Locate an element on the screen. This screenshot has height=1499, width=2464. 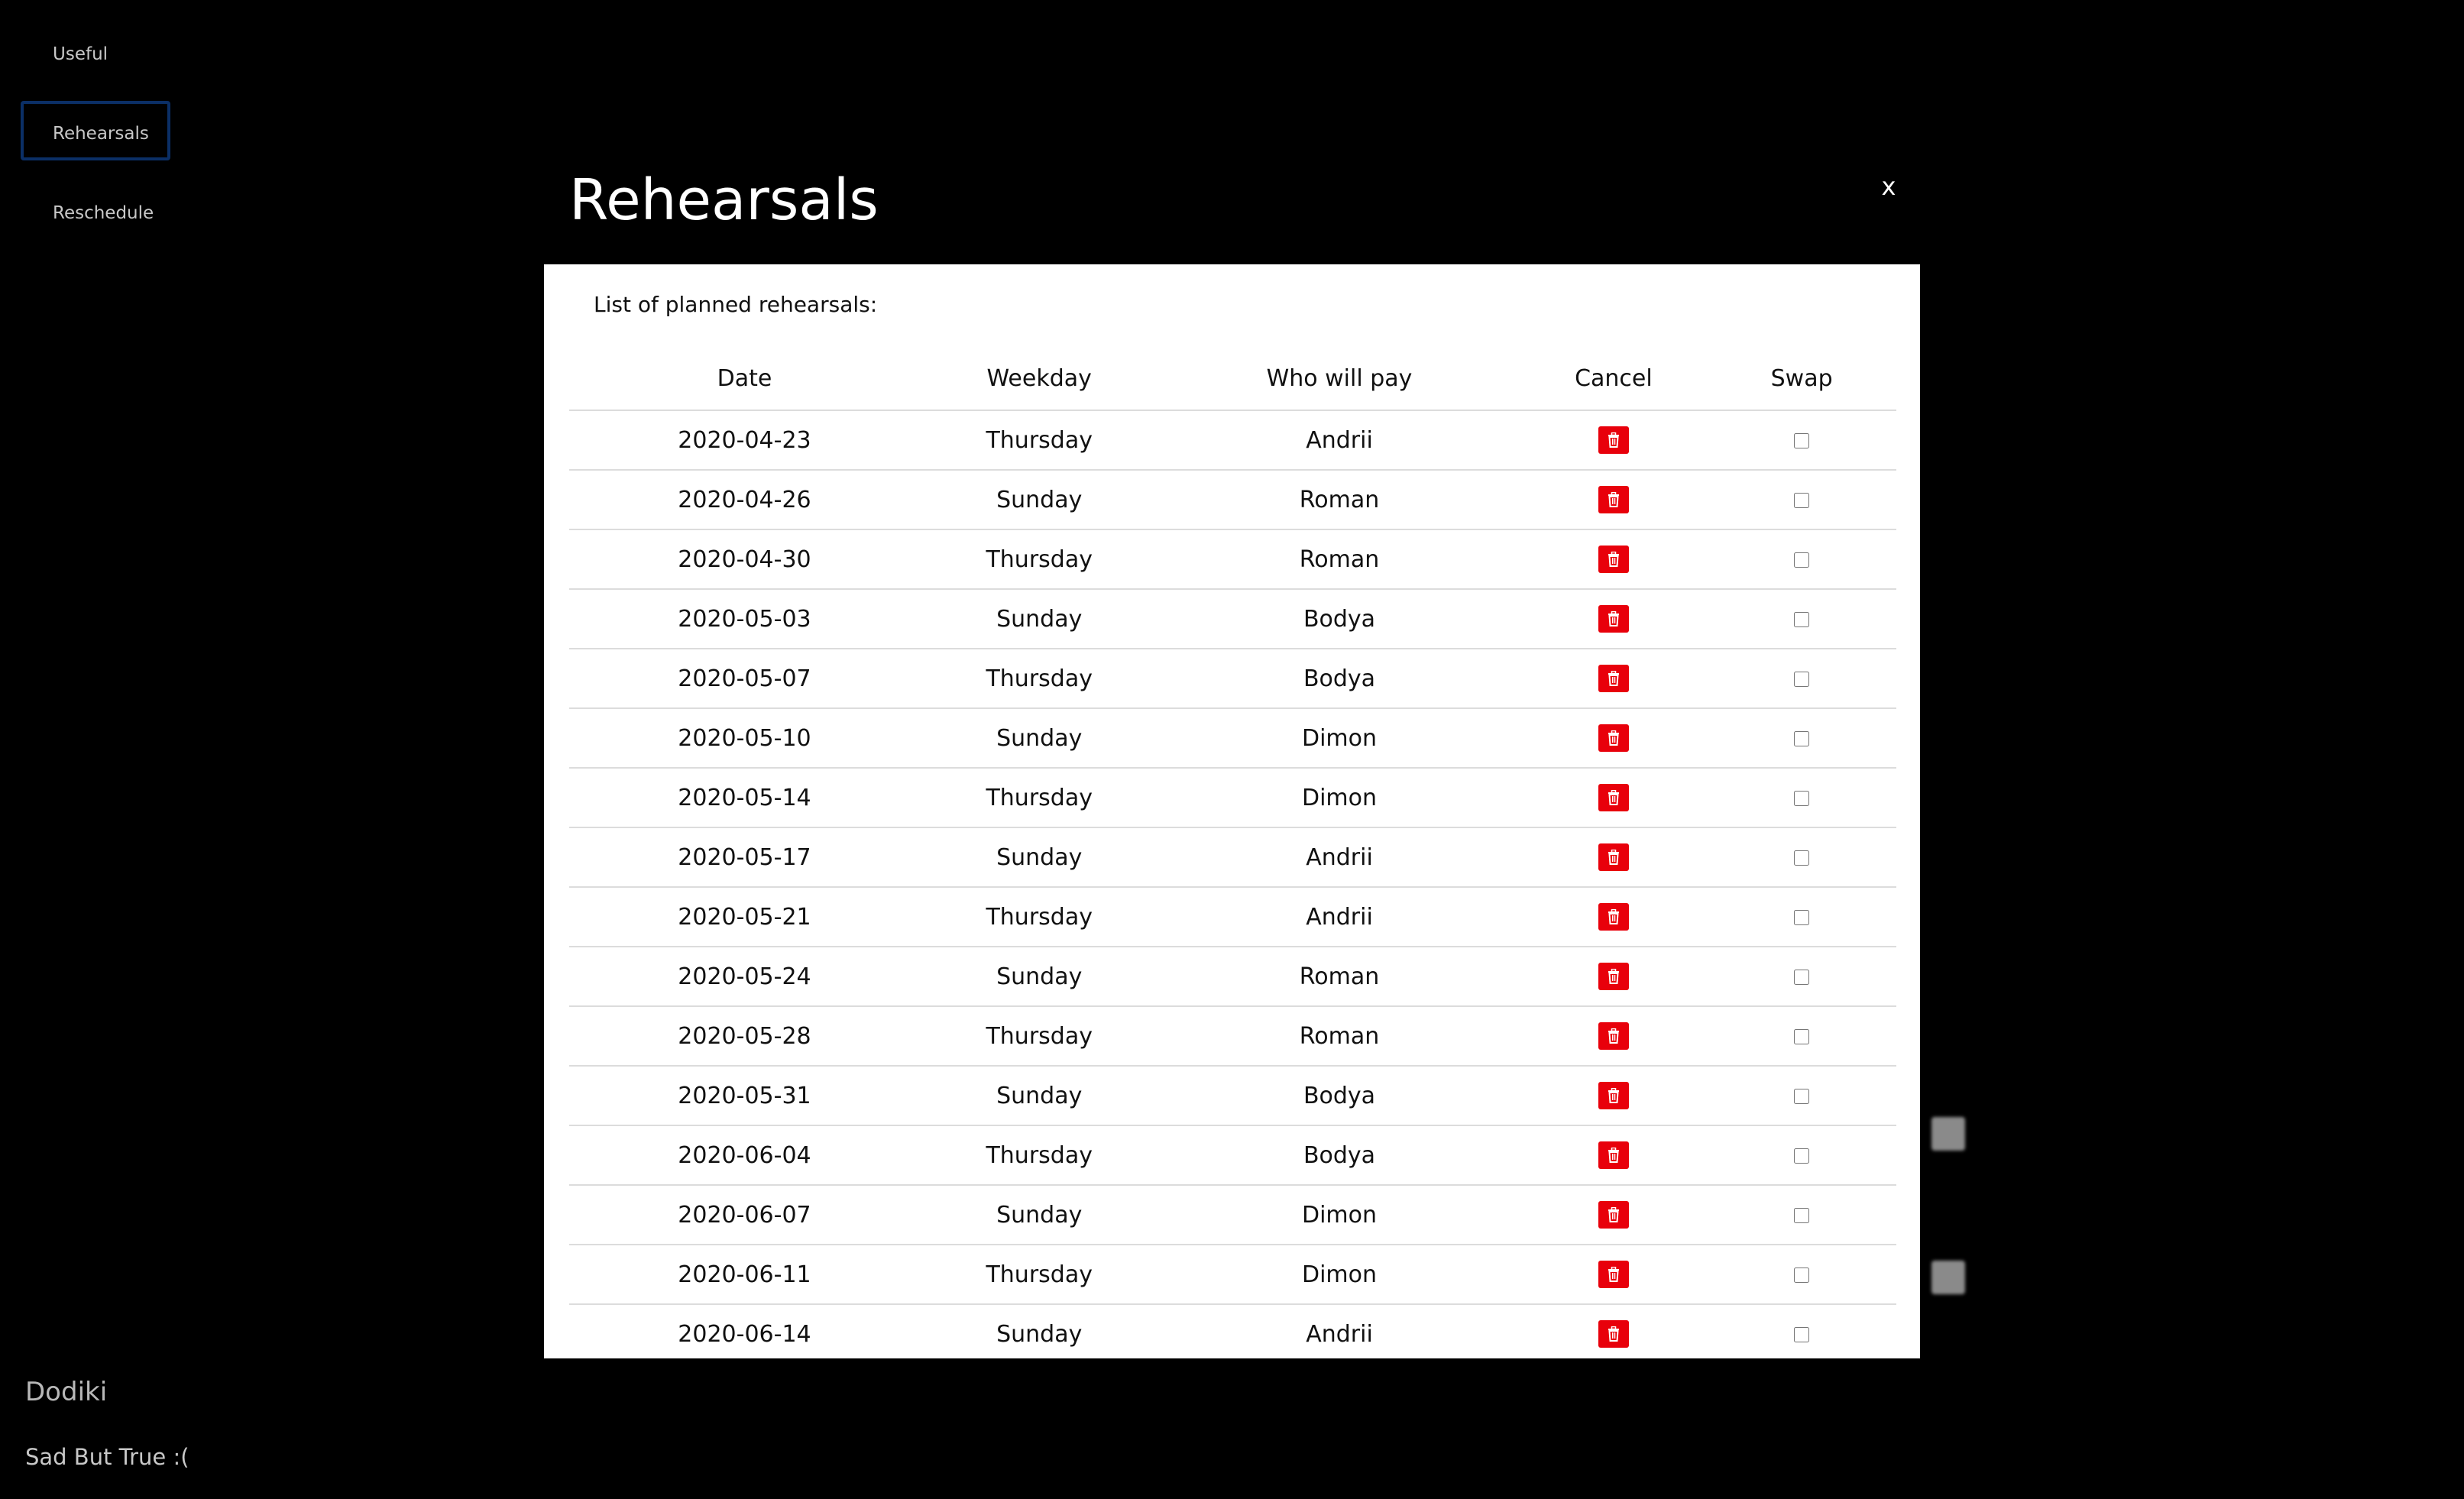
modal-caption: List of planned rehearsals: is located at coordinates (736, 304).